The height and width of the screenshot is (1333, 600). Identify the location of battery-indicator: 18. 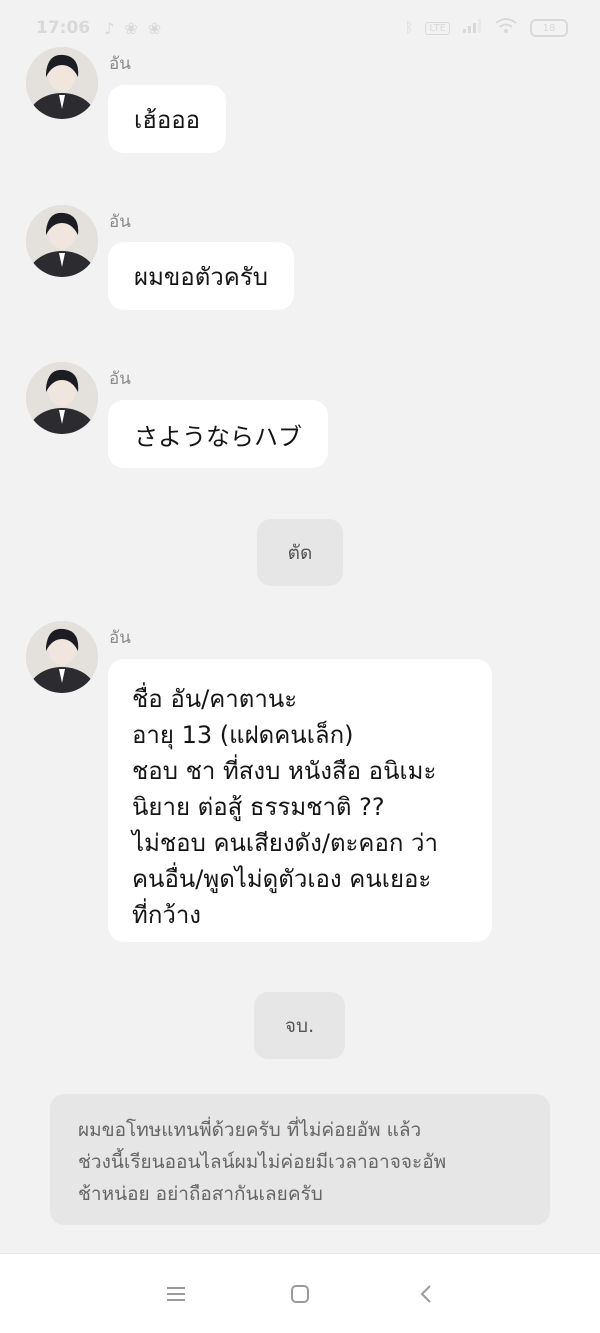
(549, 28).